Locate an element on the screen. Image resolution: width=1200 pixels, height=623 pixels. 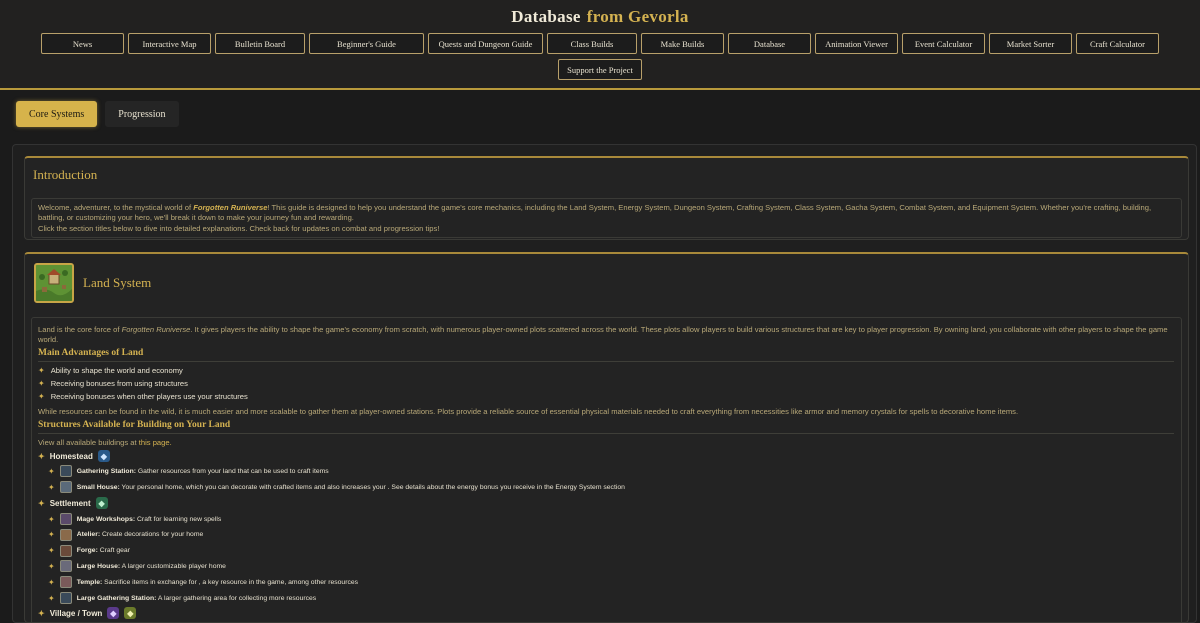
advantage-item: ✦ Ability to shape the world and economy is located at coordinates (110, 370).